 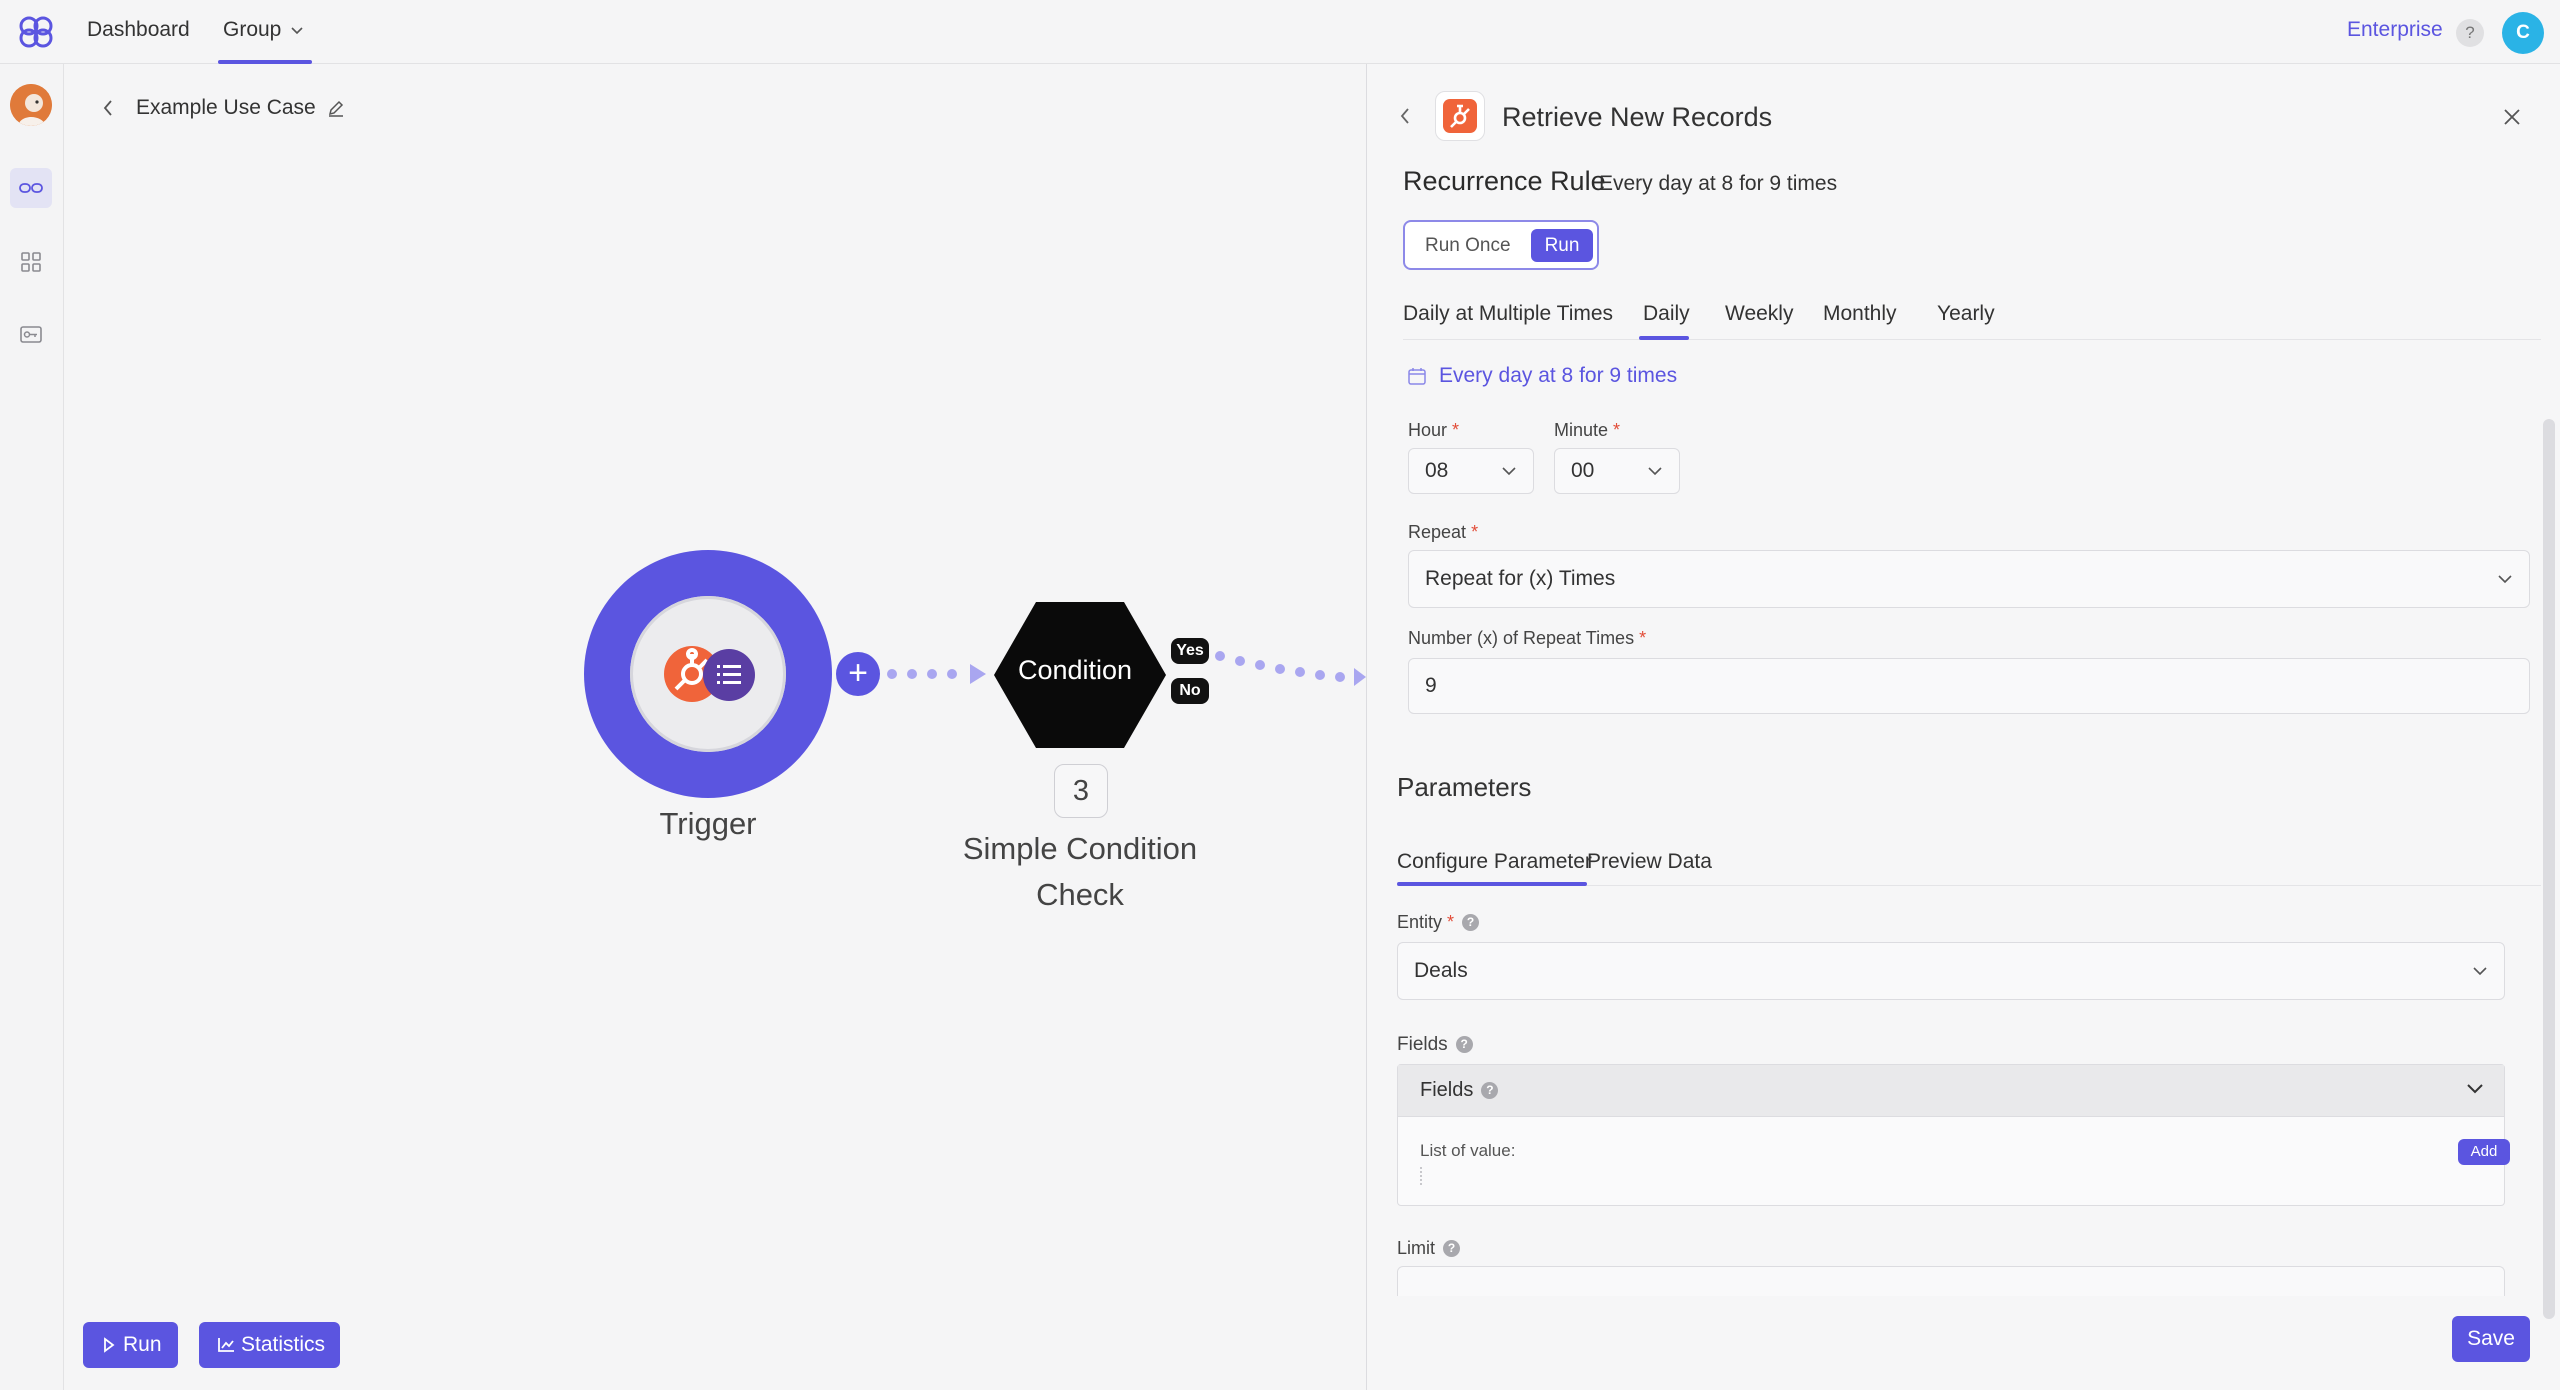 I want to click on run-button: Run, so click(x=130, y=1345).